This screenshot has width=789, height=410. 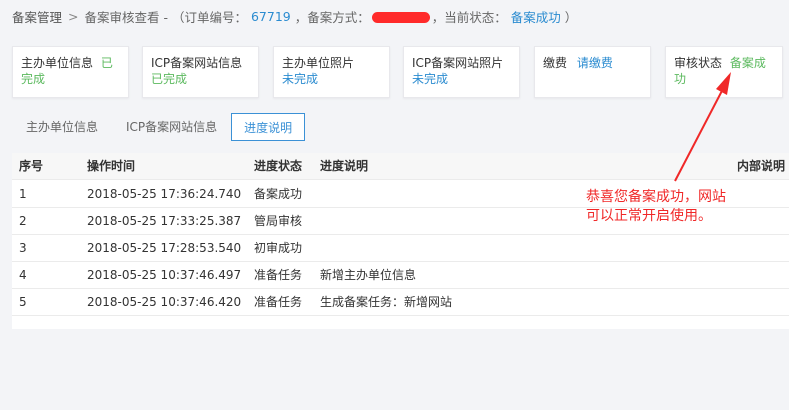 I want to click on card-sponsor-photo: 主办单位照片 未完成, so click(x=331, y=72).